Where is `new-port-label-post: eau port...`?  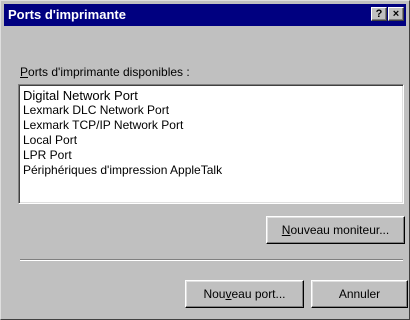
new-port-label-post: eau port... is located at coordinates (258, 294).